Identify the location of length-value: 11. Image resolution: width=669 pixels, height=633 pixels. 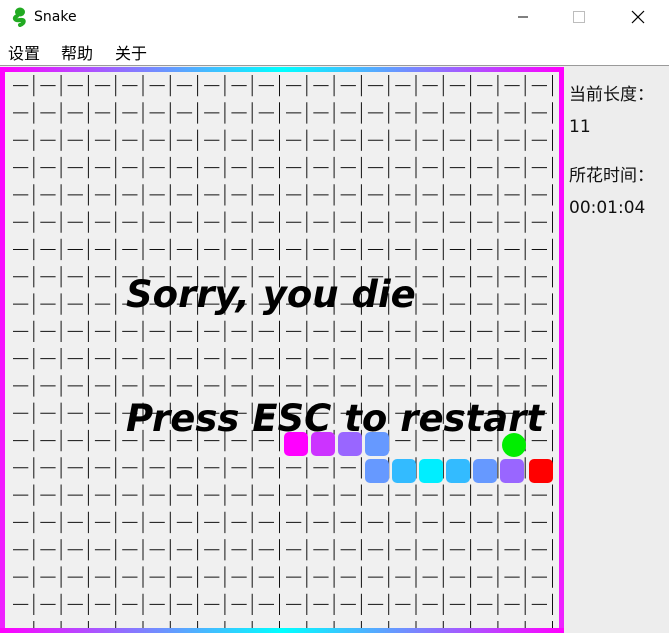
(580, 127).